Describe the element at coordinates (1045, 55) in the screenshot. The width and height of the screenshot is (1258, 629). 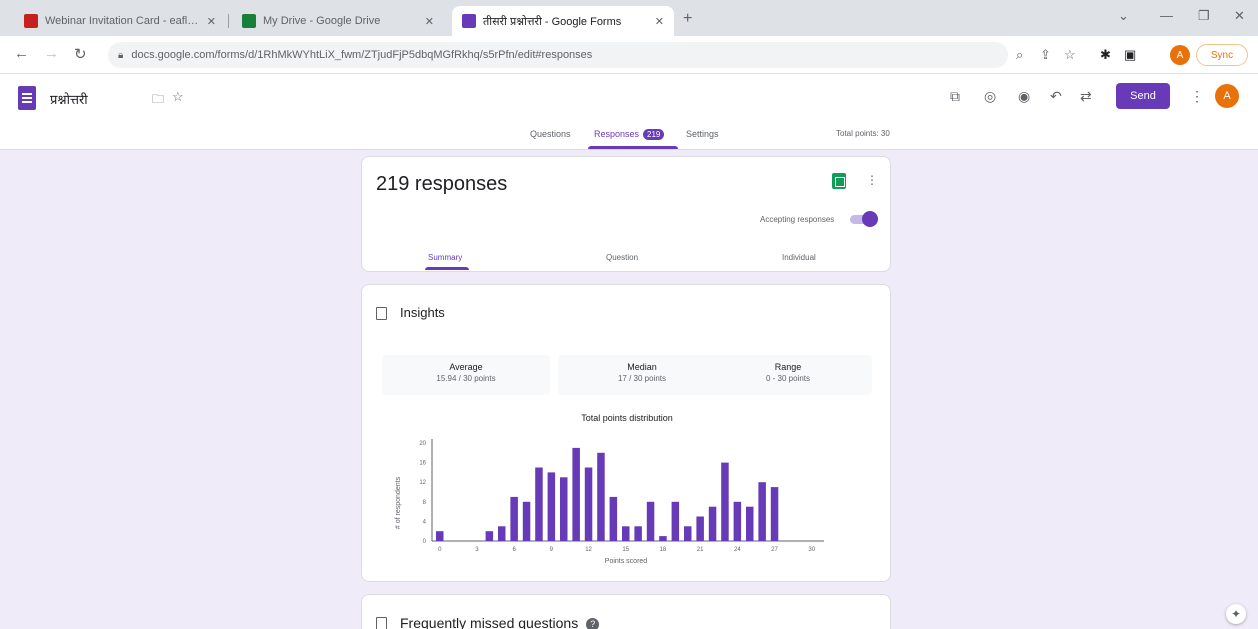
I see `share-icon: ⇪` at that location.